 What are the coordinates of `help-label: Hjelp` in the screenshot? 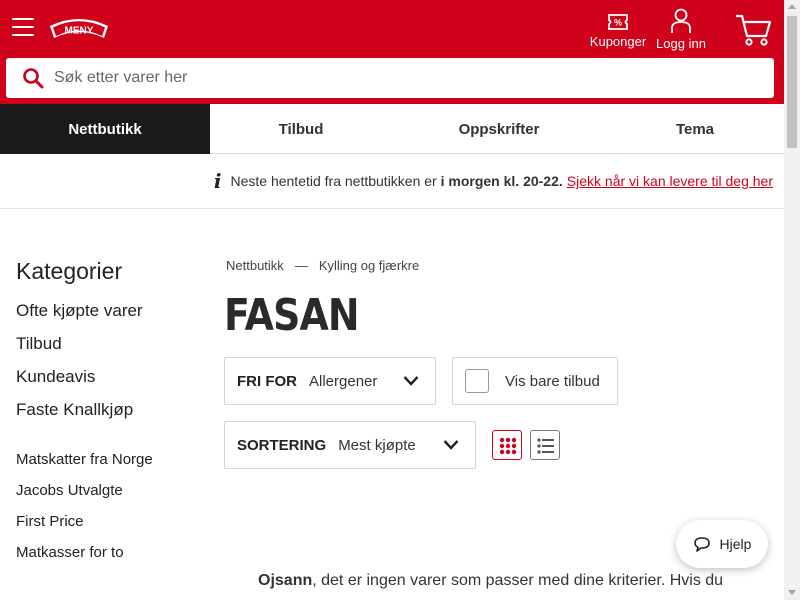 It's located at (735, 544).